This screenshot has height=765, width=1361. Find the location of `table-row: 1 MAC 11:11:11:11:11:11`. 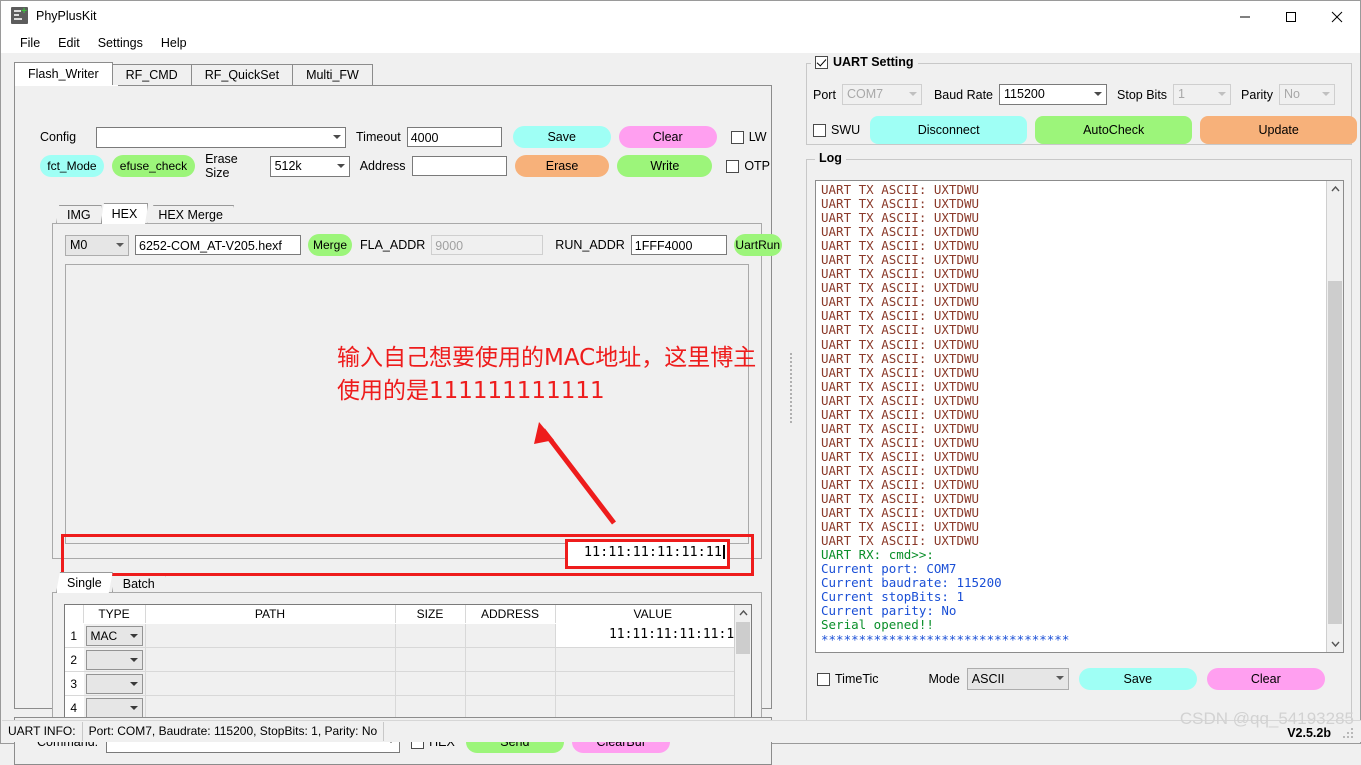

table-row: 1 MAC 11:11:11:11:11:11 is located at coordinates (408, 635).